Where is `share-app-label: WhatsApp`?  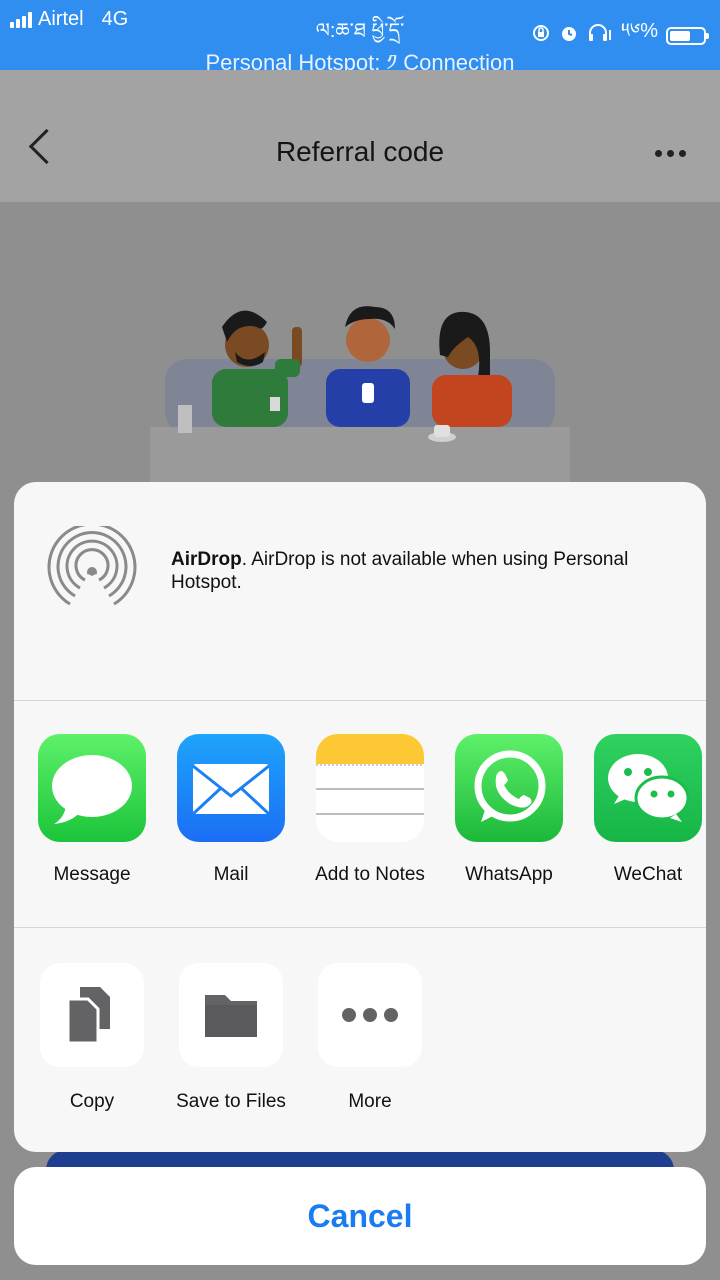
share-app-label: WhatsApp is located at coordinates (509, 874).